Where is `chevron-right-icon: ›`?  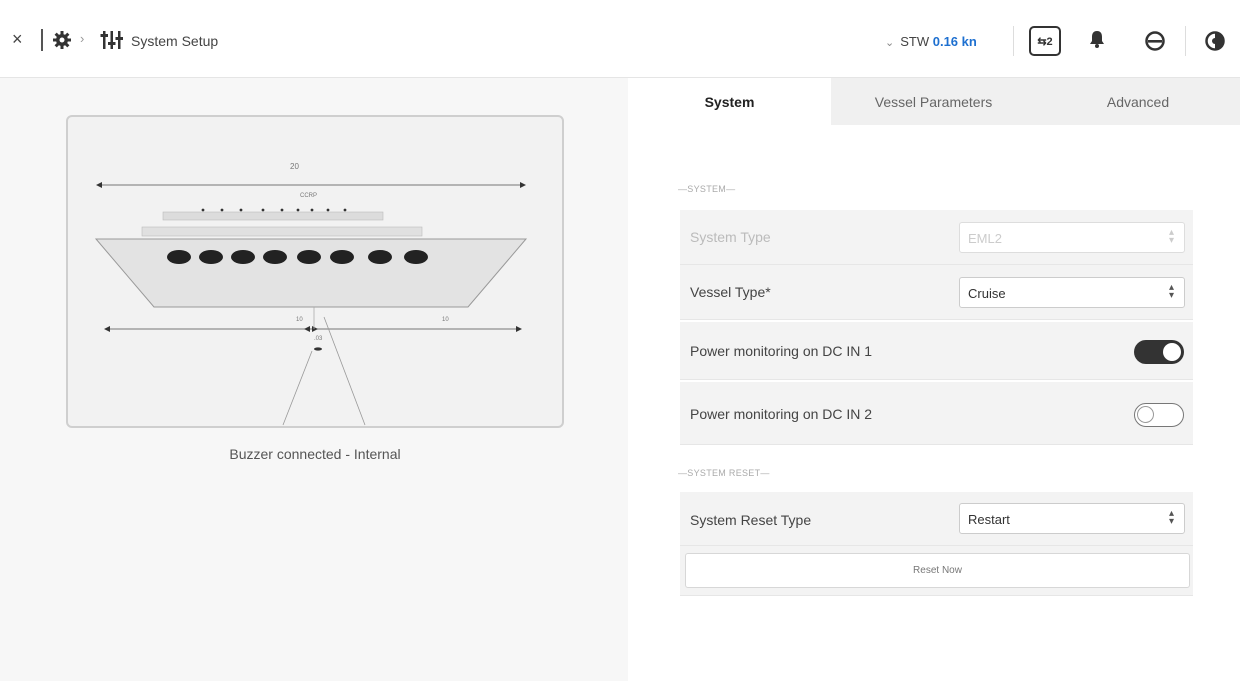
chevron-right-icon: › is located at coordinates (82, 38).